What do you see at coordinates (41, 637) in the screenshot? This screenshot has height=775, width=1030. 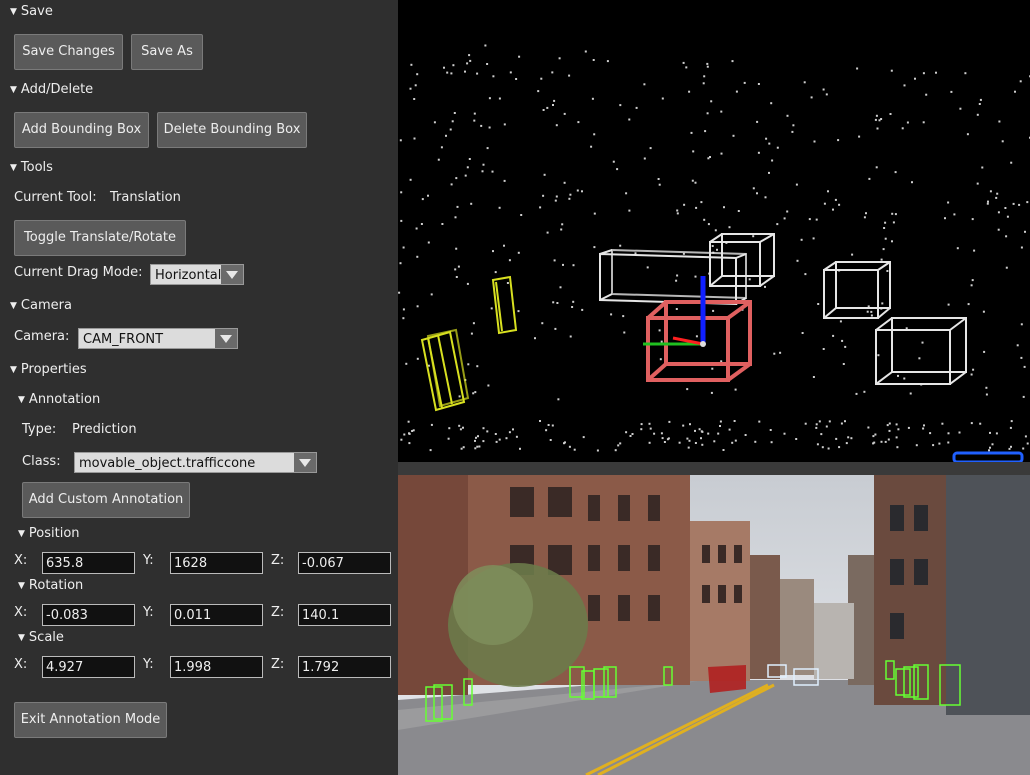 I see `scale-section-header: ▼ Scale` at bounding box center [41, 637].